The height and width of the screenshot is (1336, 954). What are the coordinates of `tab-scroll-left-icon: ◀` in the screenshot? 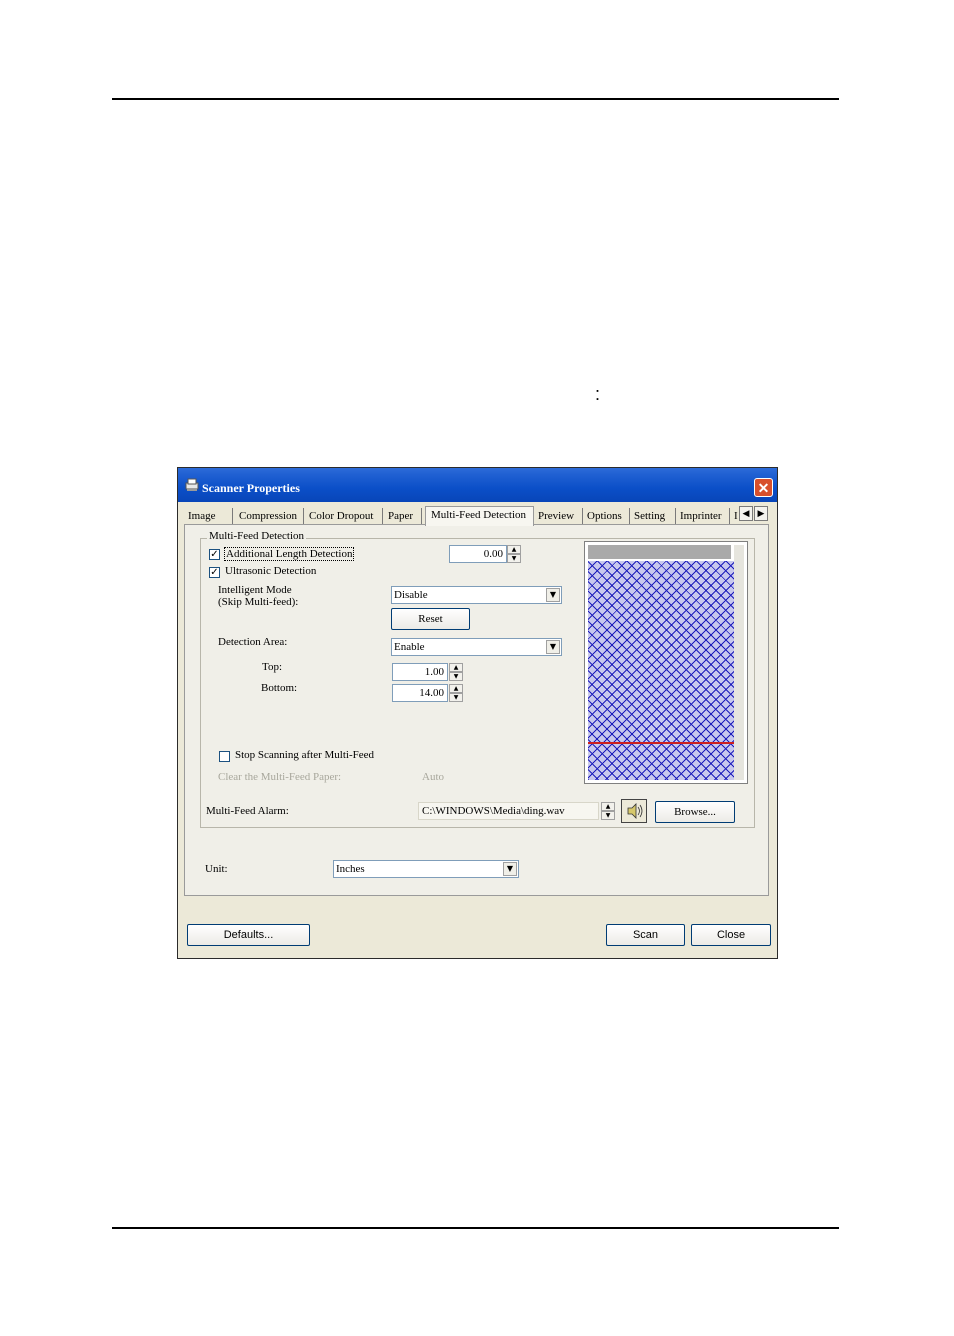 It's located at (746, 513).